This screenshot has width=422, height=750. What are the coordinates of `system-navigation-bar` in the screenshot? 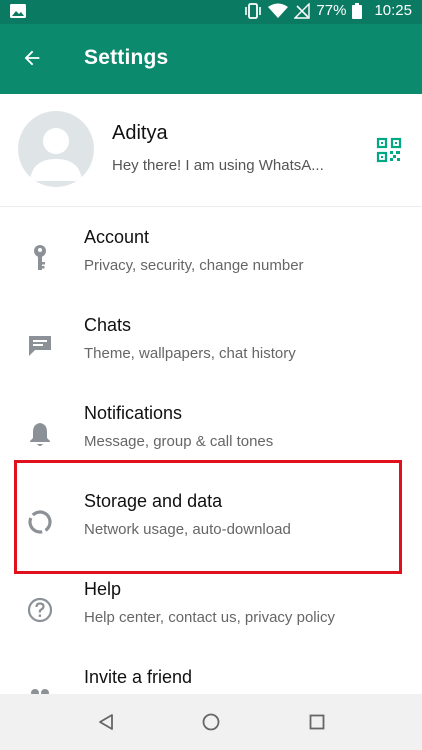 It's located at (211, 722).